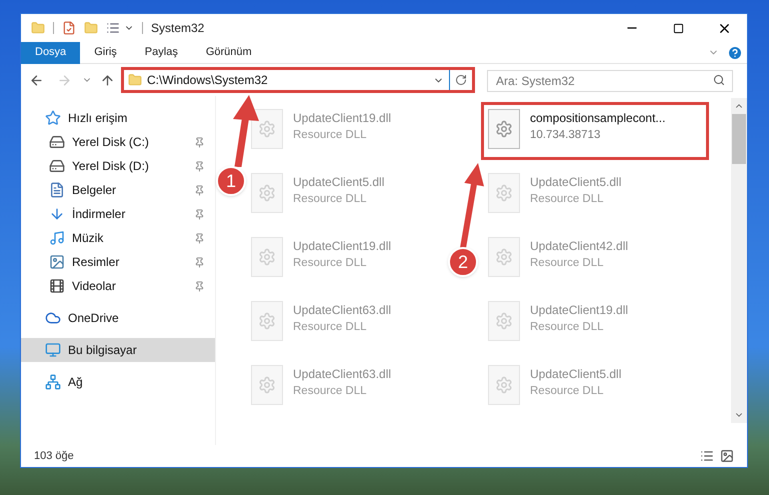  Describe the element at coordinates (99, 214) in the screenshot. I see `sidebar-label: İndirmeler` at that location.